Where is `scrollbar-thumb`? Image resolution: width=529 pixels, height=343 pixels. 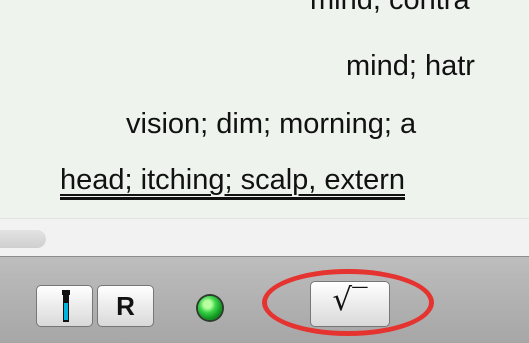
scrollbar-thumb is located at coordinates (23, 239).